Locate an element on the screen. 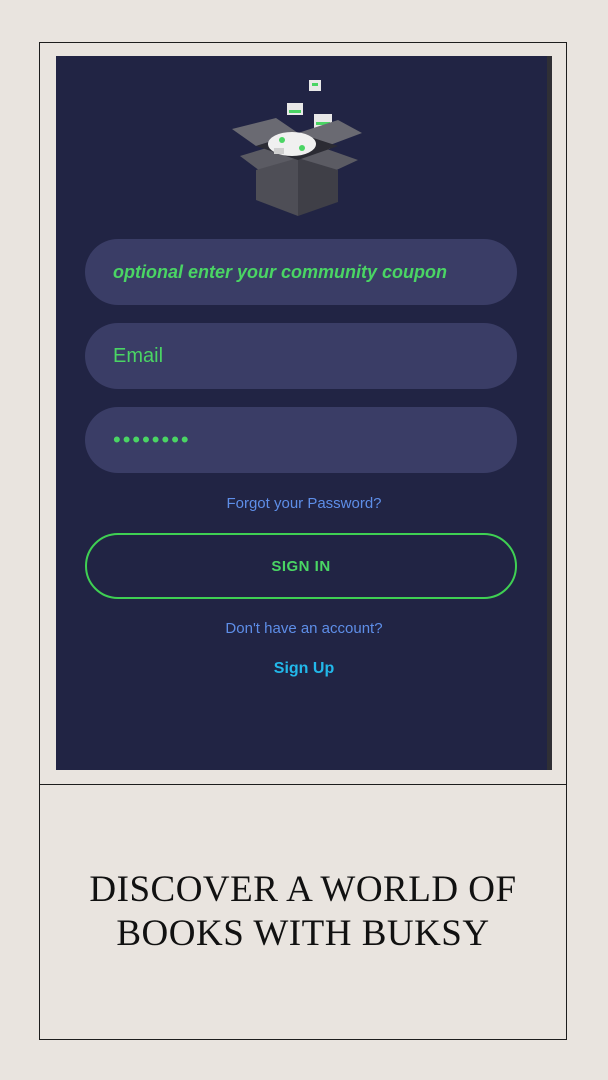 This screenshot has height=1080, width=608. coupon-input: optional enter your community coupon is located at coordinates (301, 272).